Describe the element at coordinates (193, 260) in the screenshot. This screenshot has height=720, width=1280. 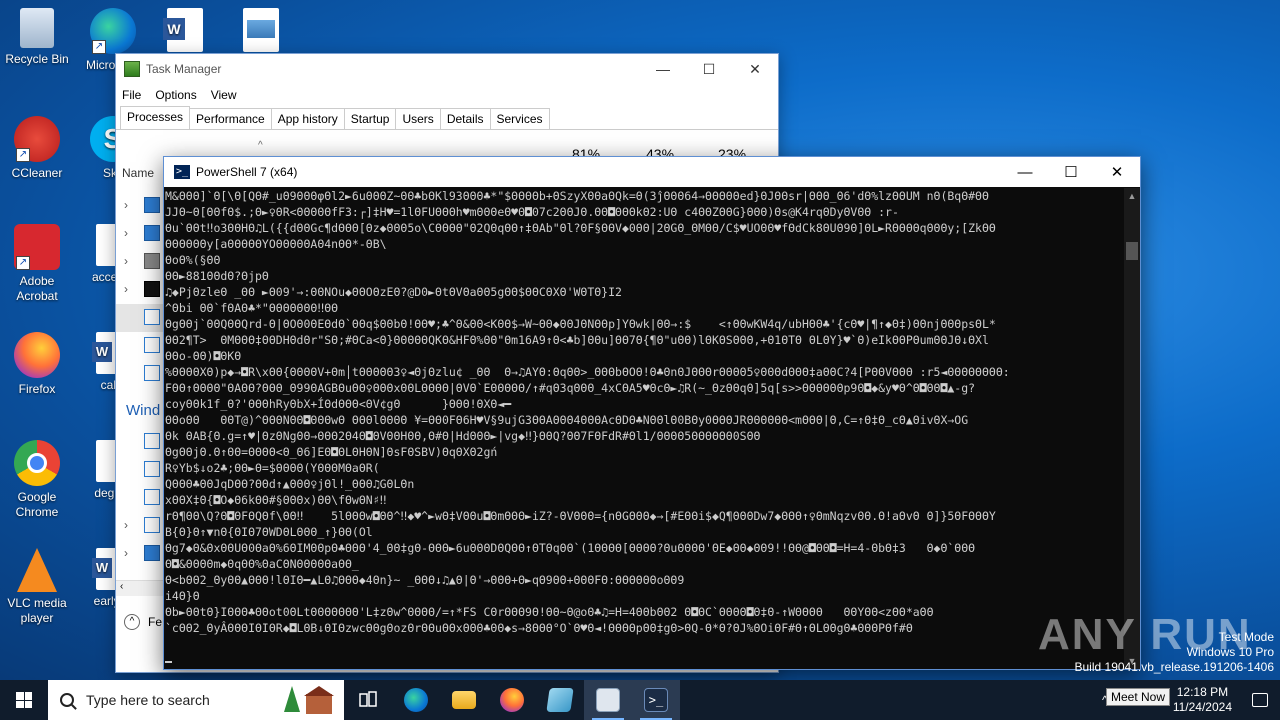
I see `console-line: ΘoΘ%(§ΘΘ` at that location.